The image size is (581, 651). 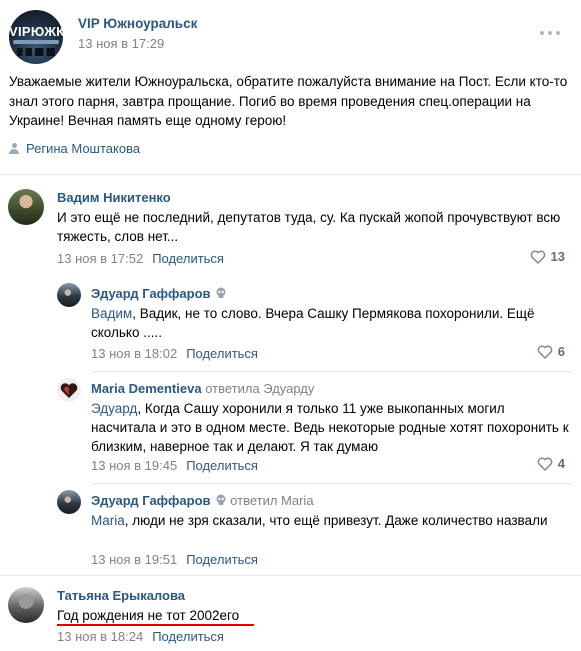 What do you see at coordinates (271, 500) in the screenshot?
I see `replied-to: ответил Maria` at bounding box center [271, 500].